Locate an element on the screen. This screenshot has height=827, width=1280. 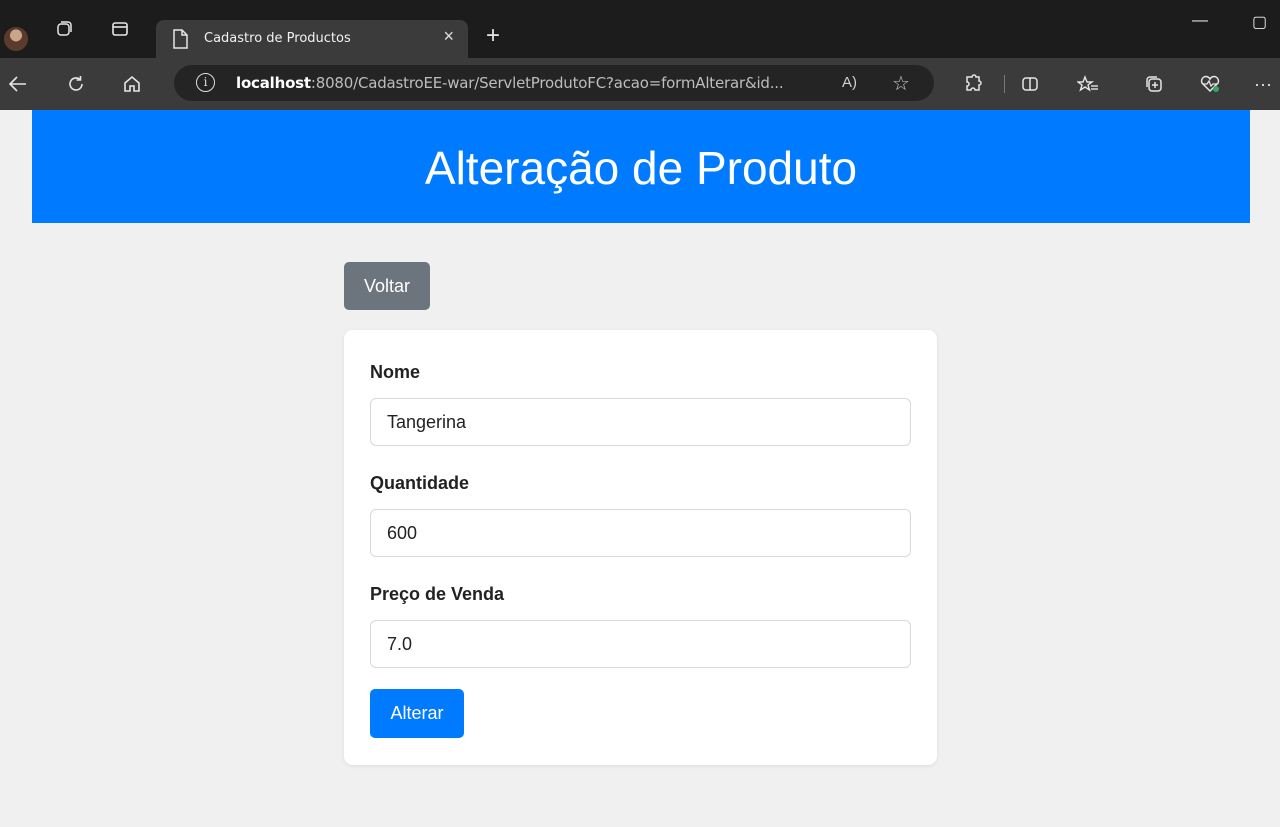
nome-input is located at coordinates (640, 422).